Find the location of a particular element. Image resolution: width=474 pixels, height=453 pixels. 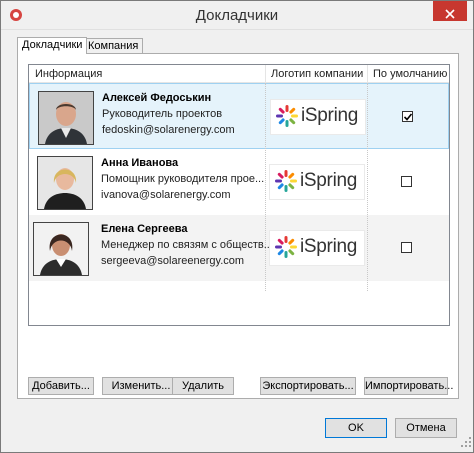

title-bar: Докладчики is located at coordinates (237, 15).